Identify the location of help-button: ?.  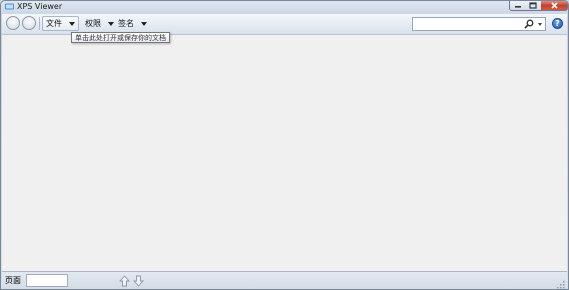
(557, 23).